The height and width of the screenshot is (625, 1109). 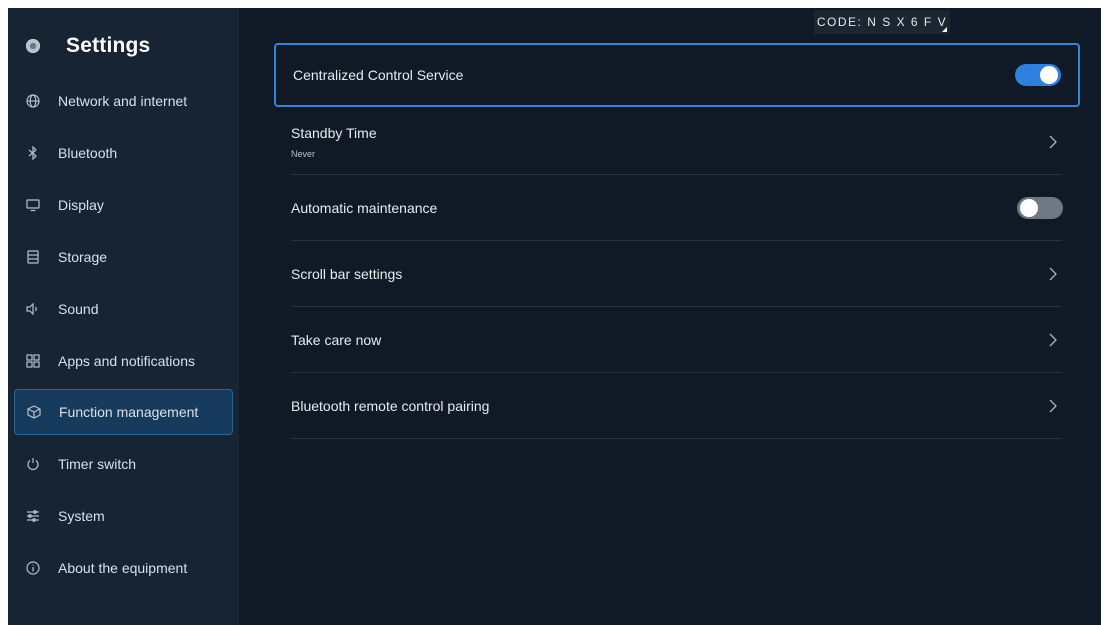 I want to click on setting-row-take-care-now: Take care now, so click(x=677, y=340).